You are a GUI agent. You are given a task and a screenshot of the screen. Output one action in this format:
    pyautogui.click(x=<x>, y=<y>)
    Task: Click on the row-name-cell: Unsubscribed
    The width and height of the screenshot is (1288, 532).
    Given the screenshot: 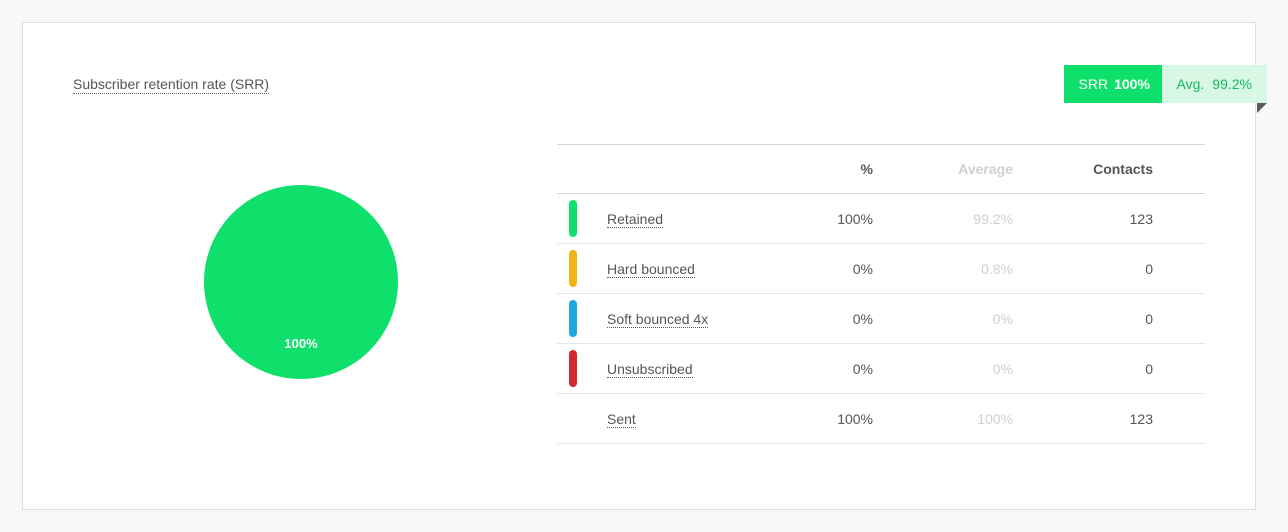 What is the action you would take?
    pyautogui.click(x=690, y=368)
    